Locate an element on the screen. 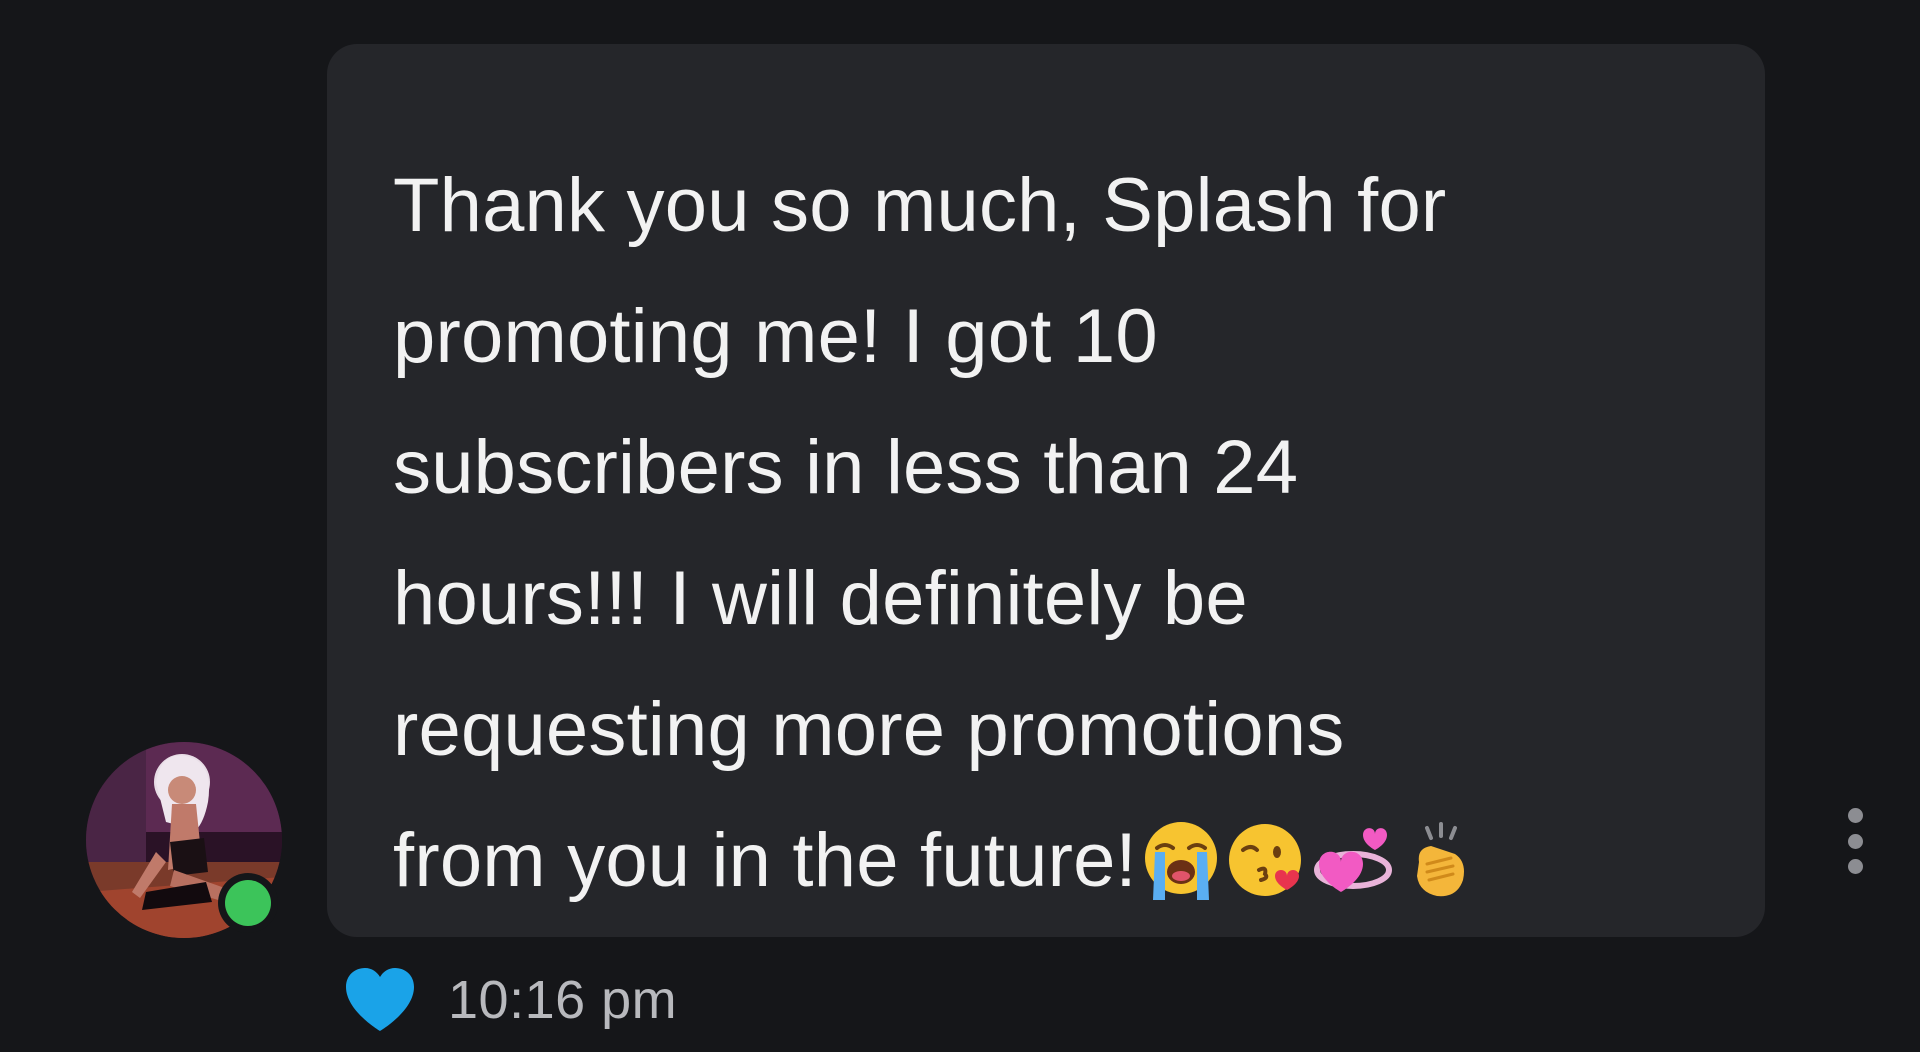  online-status-indicator is located at coordinates (248, 903).